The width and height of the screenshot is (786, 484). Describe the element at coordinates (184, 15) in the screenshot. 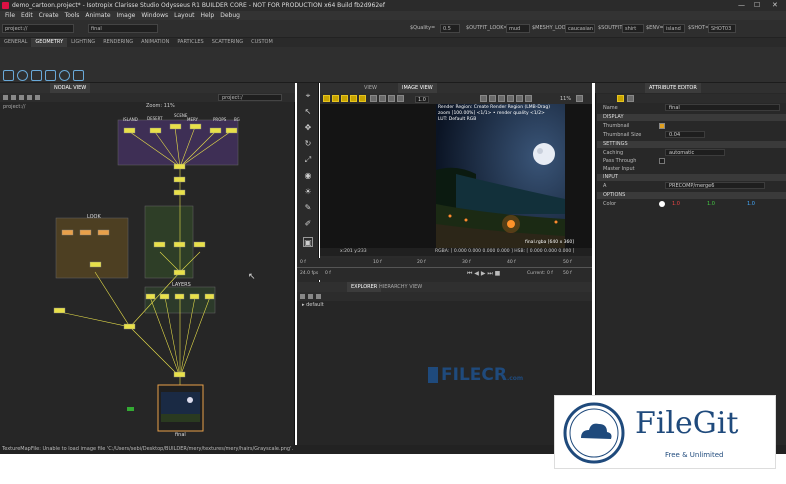

I see `menu-layout: Layout` at that location.